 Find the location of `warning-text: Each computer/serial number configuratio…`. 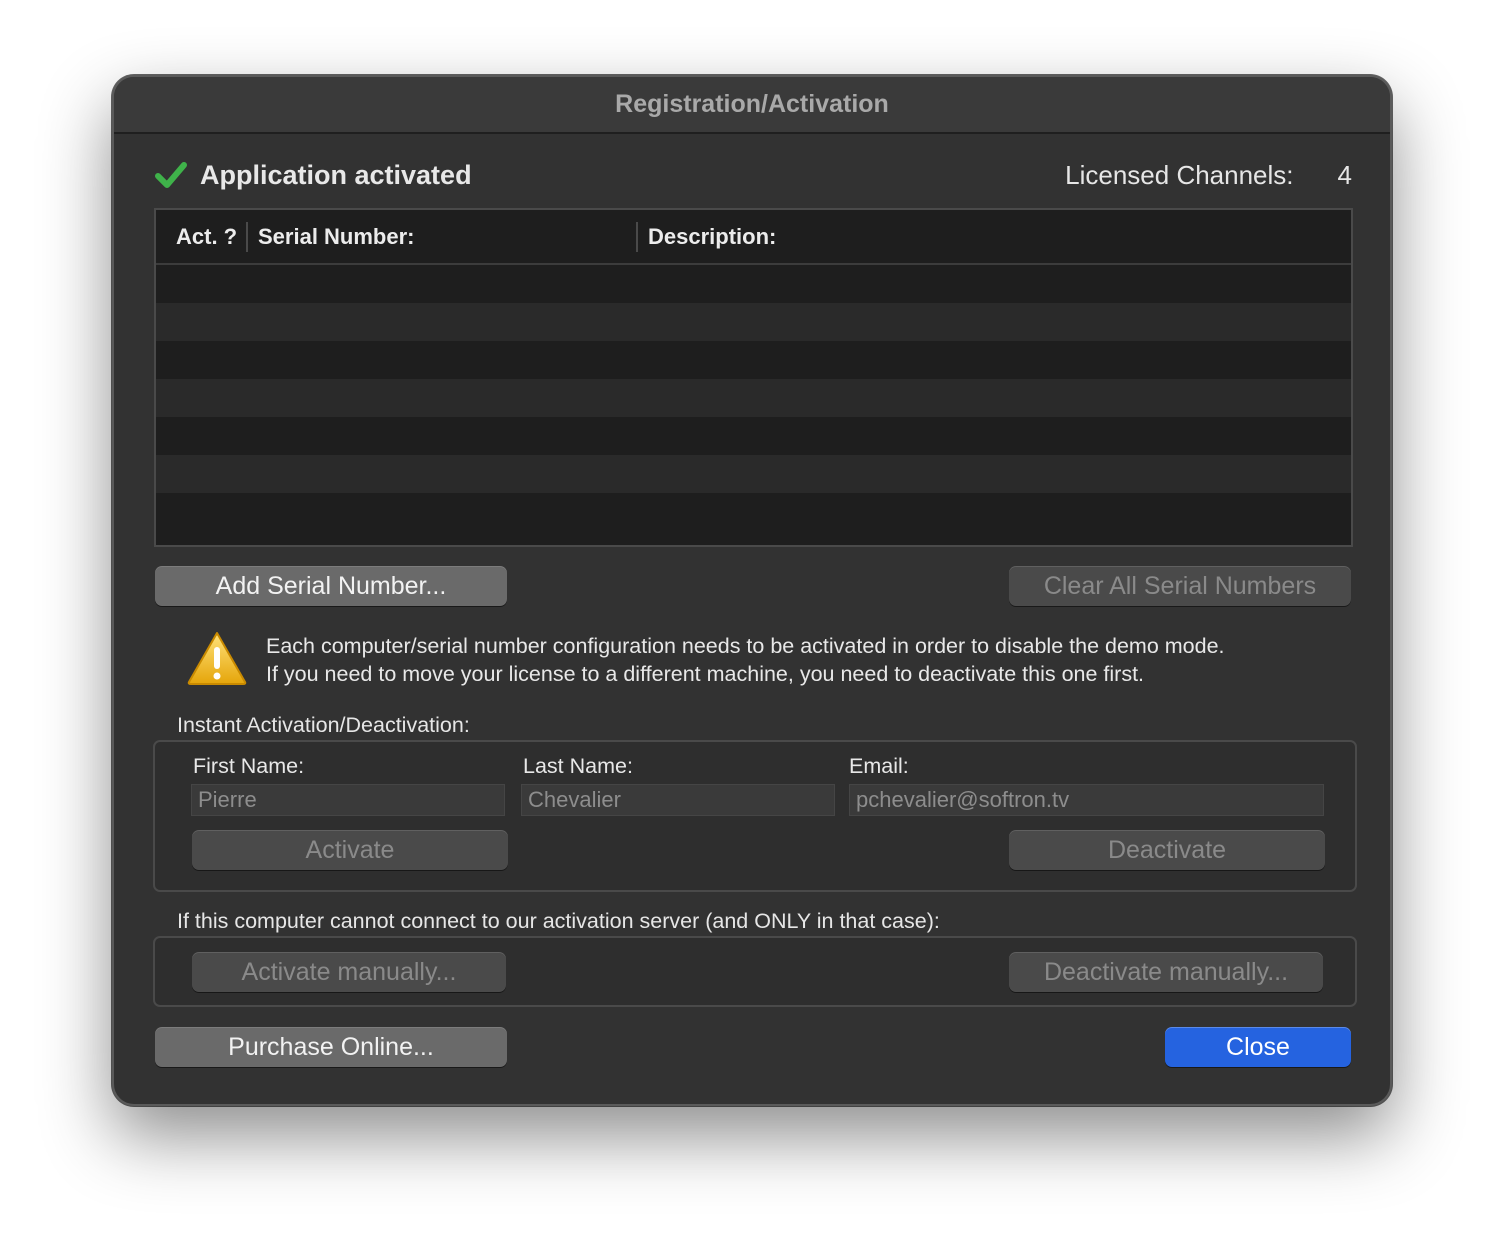

warning-text: Each computer/serial number configuratio… is located at coordinates (745, 659).